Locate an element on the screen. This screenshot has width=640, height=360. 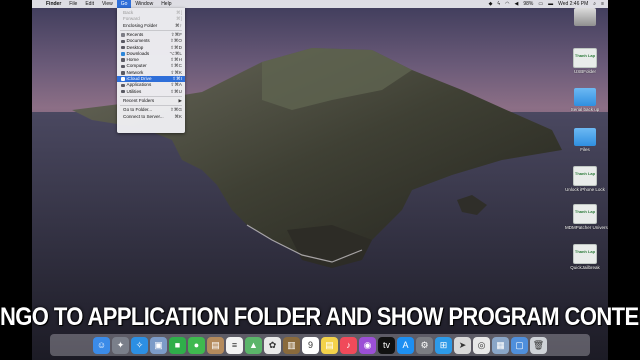
menu-item-label: Utilities is located at coordinates (134, 91).